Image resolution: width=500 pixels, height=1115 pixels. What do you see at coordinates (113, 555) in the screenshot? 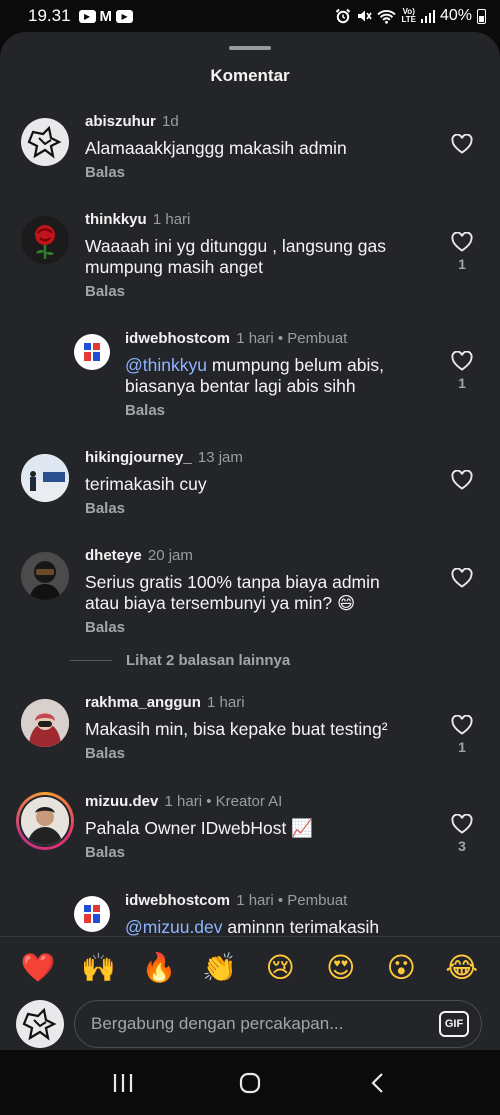
I see `comment-username: dheteye` at bounding box center [113, 555].